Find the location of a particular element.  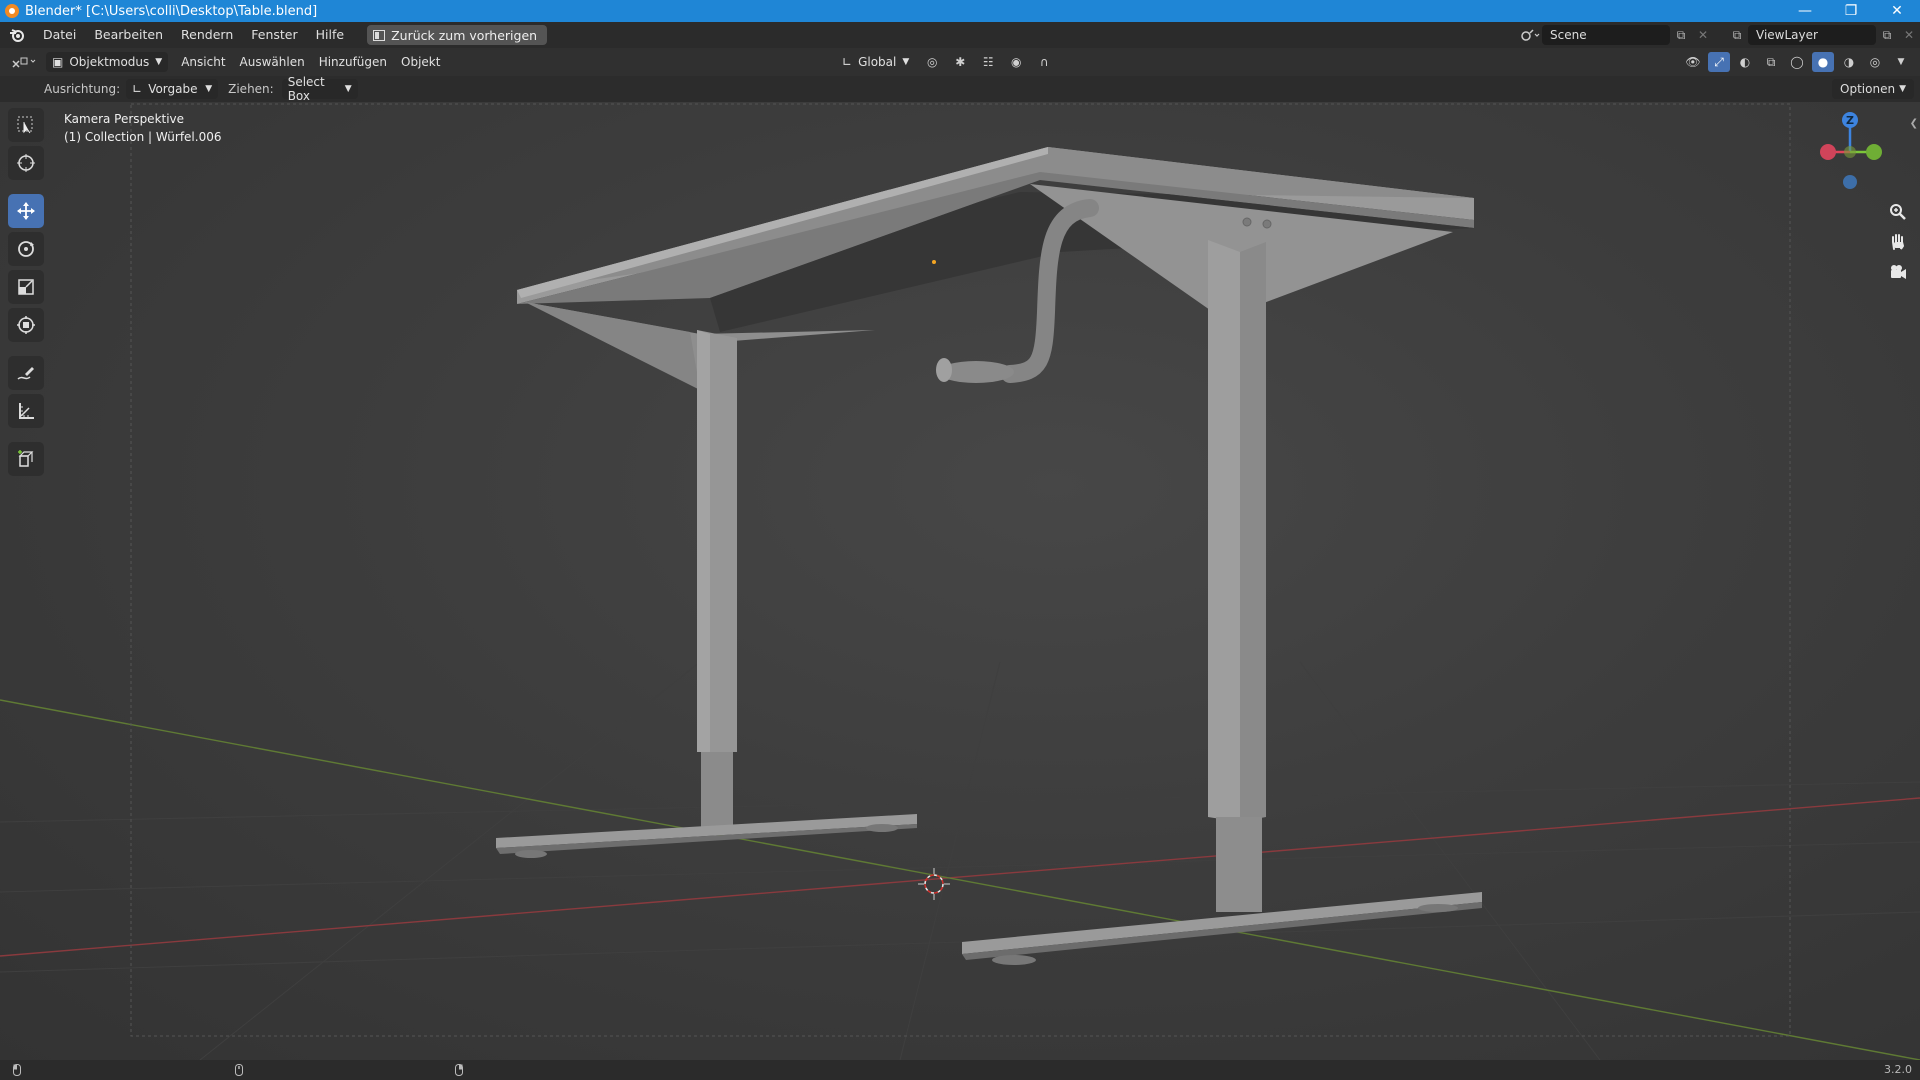

measure-ruler-icon is located at coordinates (26, 411).